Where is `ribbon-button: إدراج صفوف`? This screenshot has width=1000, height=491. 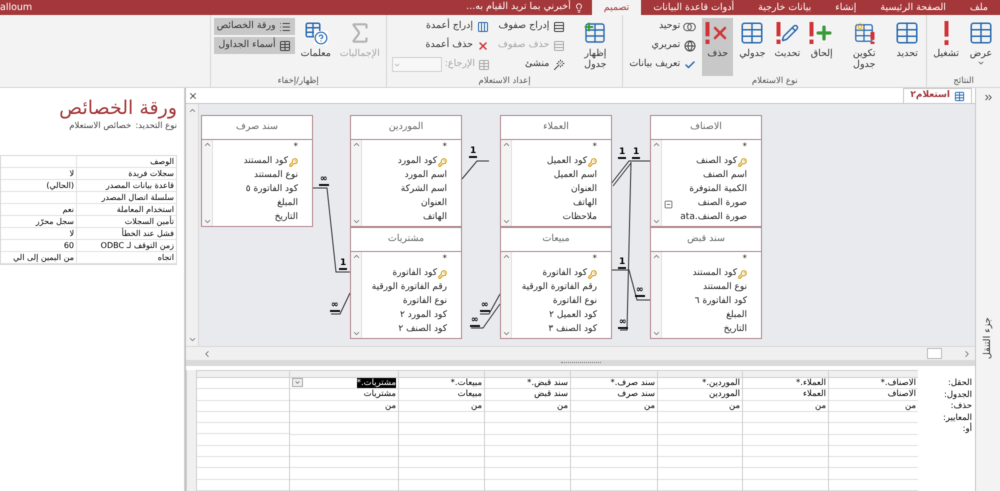 ribbon-button: إدراج صفوف is located at coordinates (531, 26).